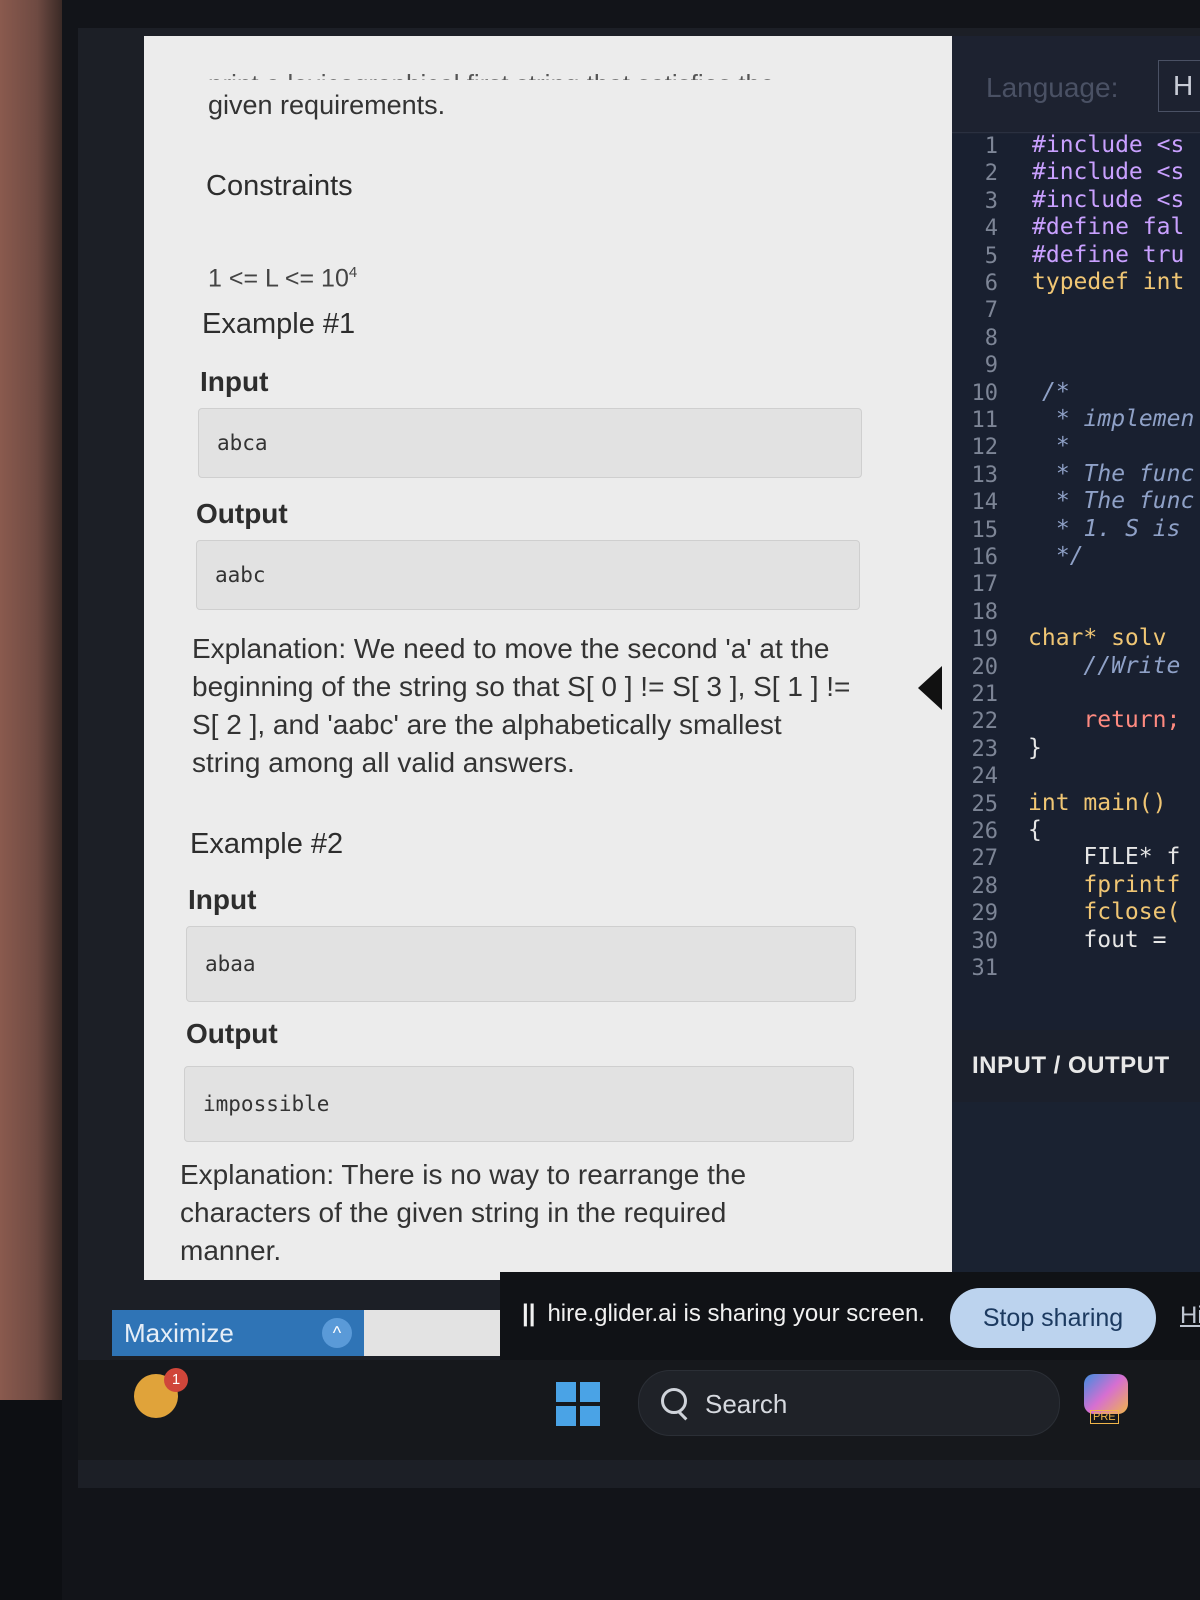 Image resolution: width=1200 pixels, height=1600 pixels. Describe the element at coordinates (985, 584) in the screenshot. I see `line-number: 17` at that location.